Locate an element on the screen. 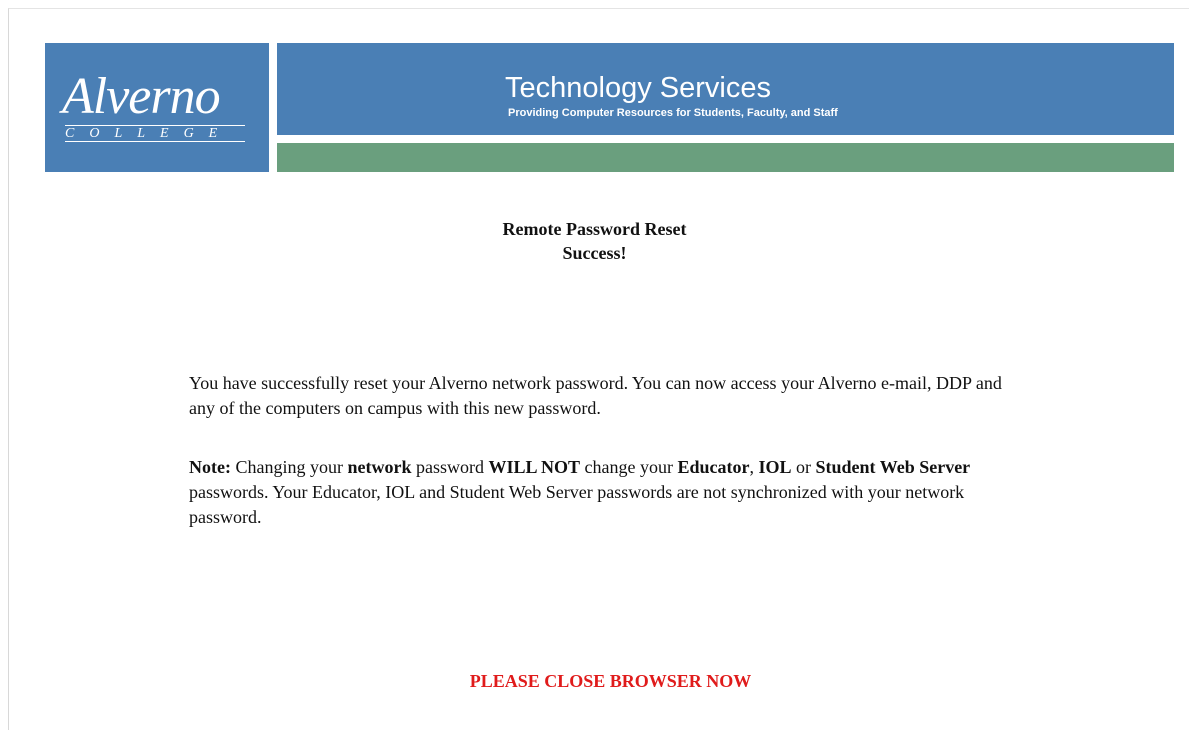 The width and height of the screenshot is (1189, 730). note-text: change your is located at coordinates (629, 467).